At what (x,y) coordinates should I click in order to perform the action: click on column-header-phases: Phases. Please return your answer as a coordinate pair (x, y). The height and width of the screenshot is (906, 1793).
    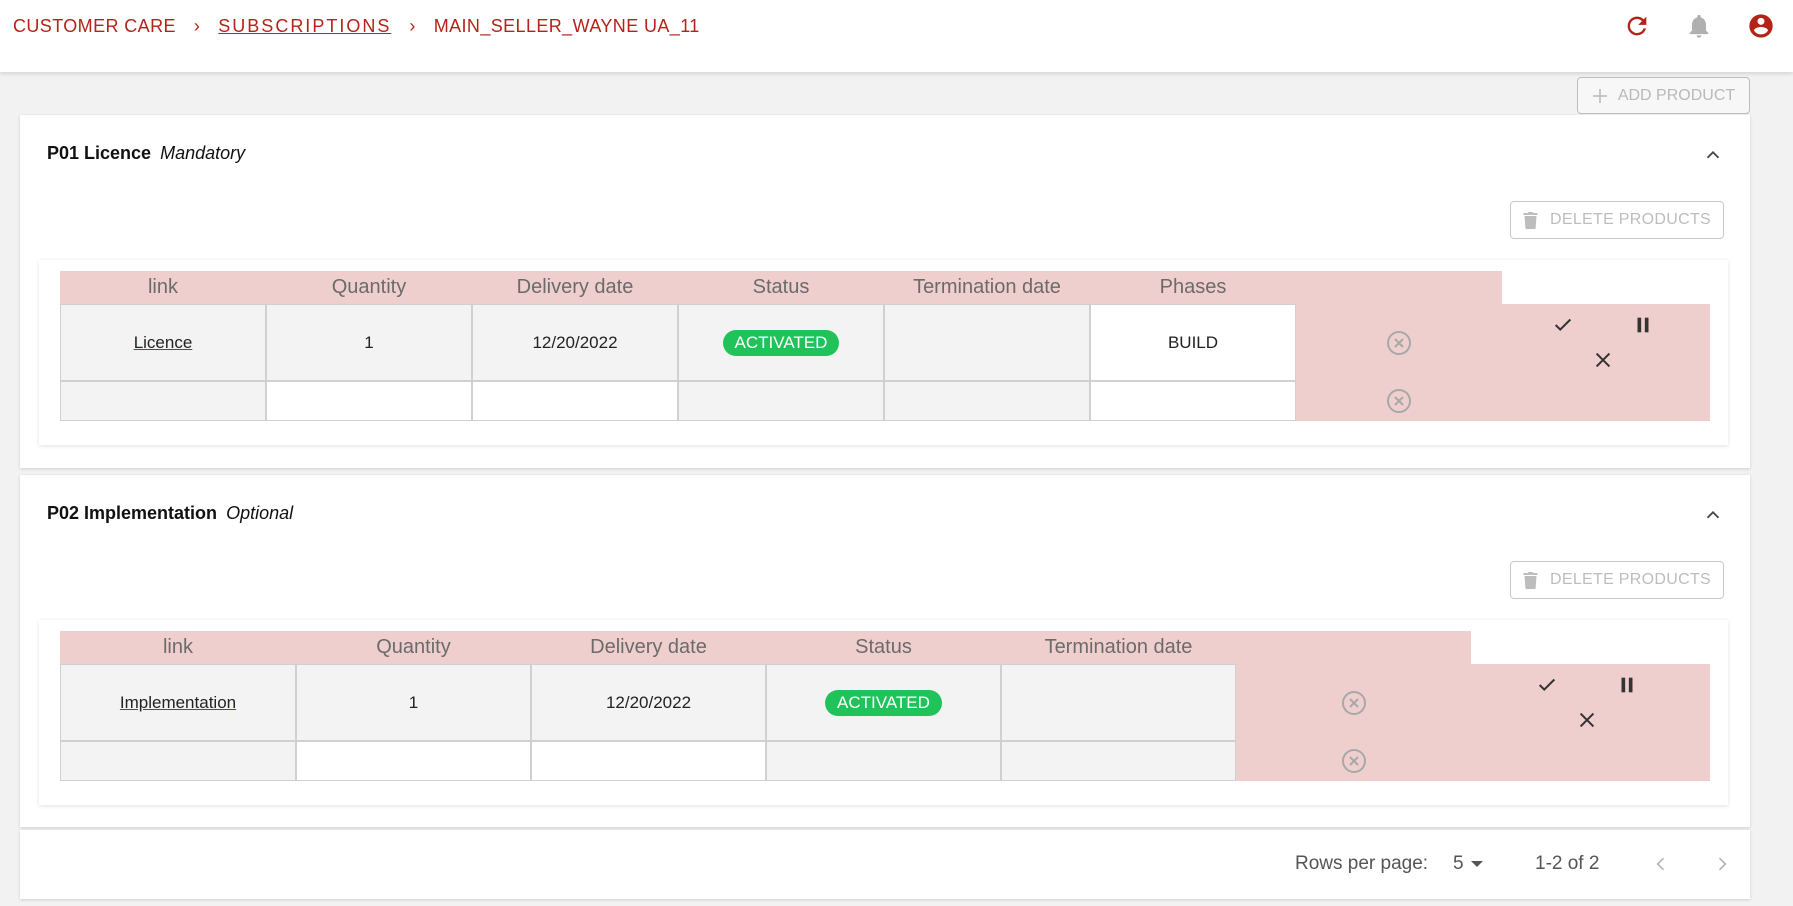
    Looking at the image, I should click on (1193, 287).